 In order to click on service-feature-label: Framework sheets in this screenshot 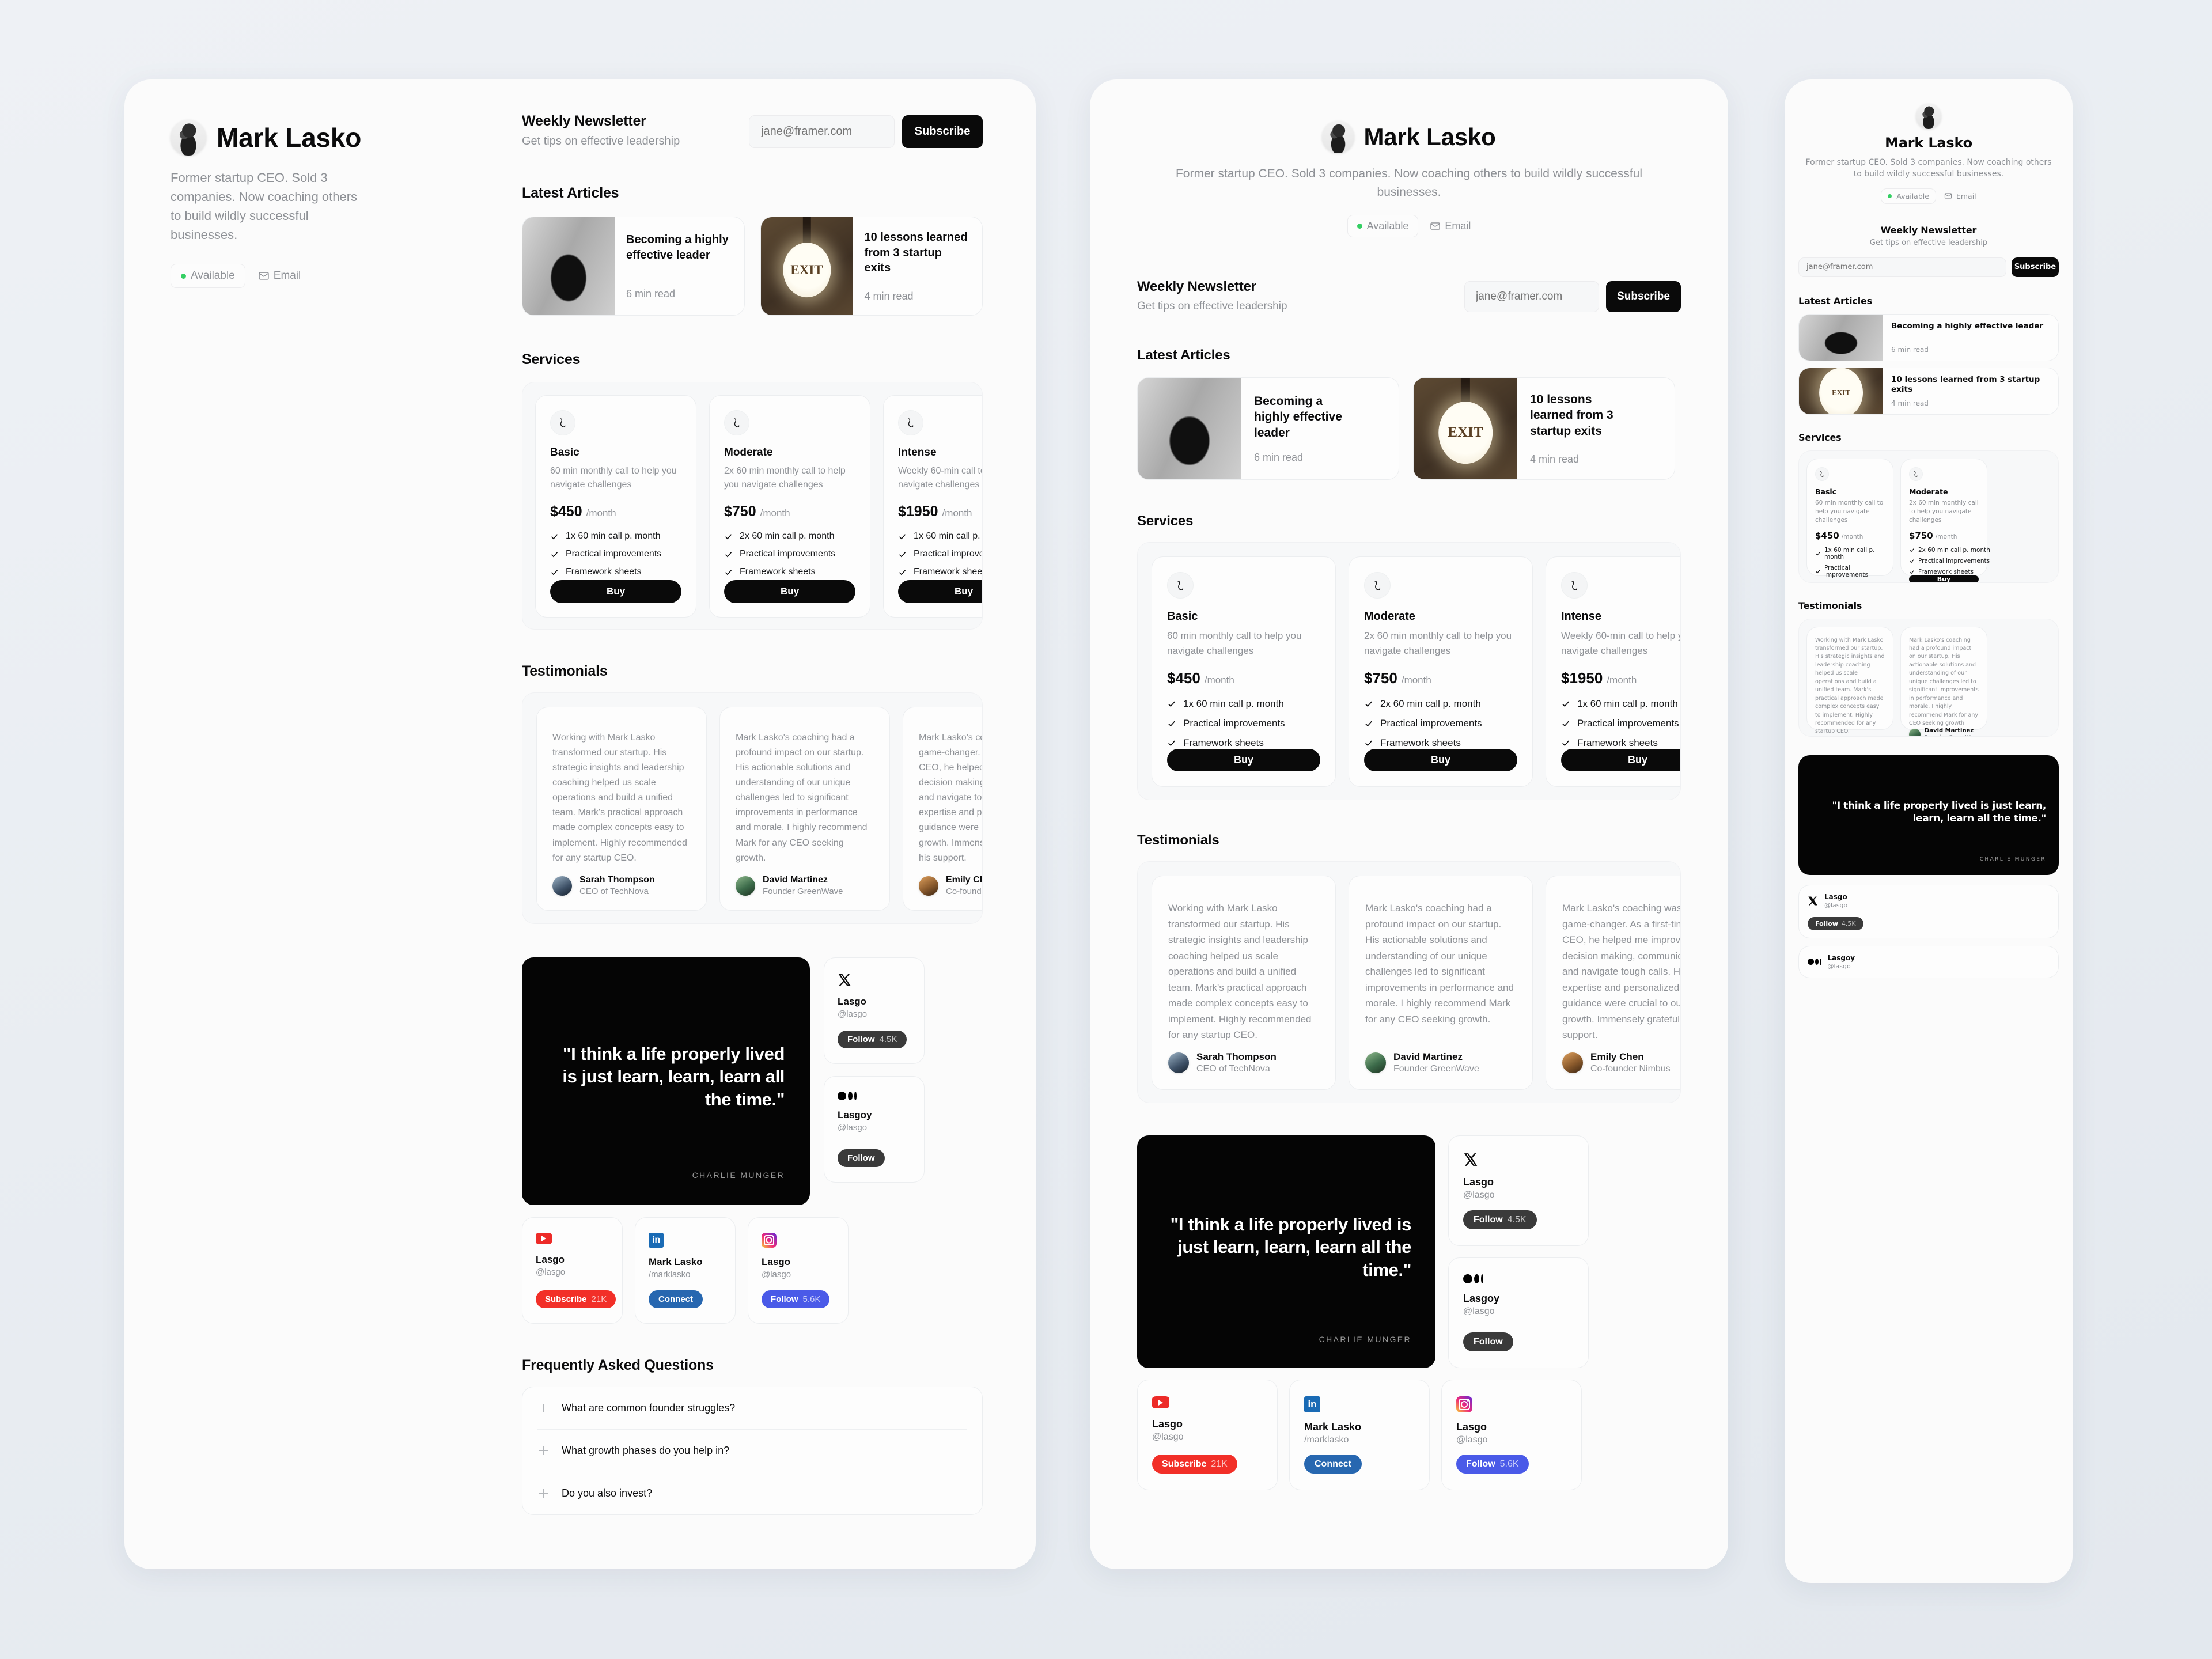, I will do `click(1223, 742)`.